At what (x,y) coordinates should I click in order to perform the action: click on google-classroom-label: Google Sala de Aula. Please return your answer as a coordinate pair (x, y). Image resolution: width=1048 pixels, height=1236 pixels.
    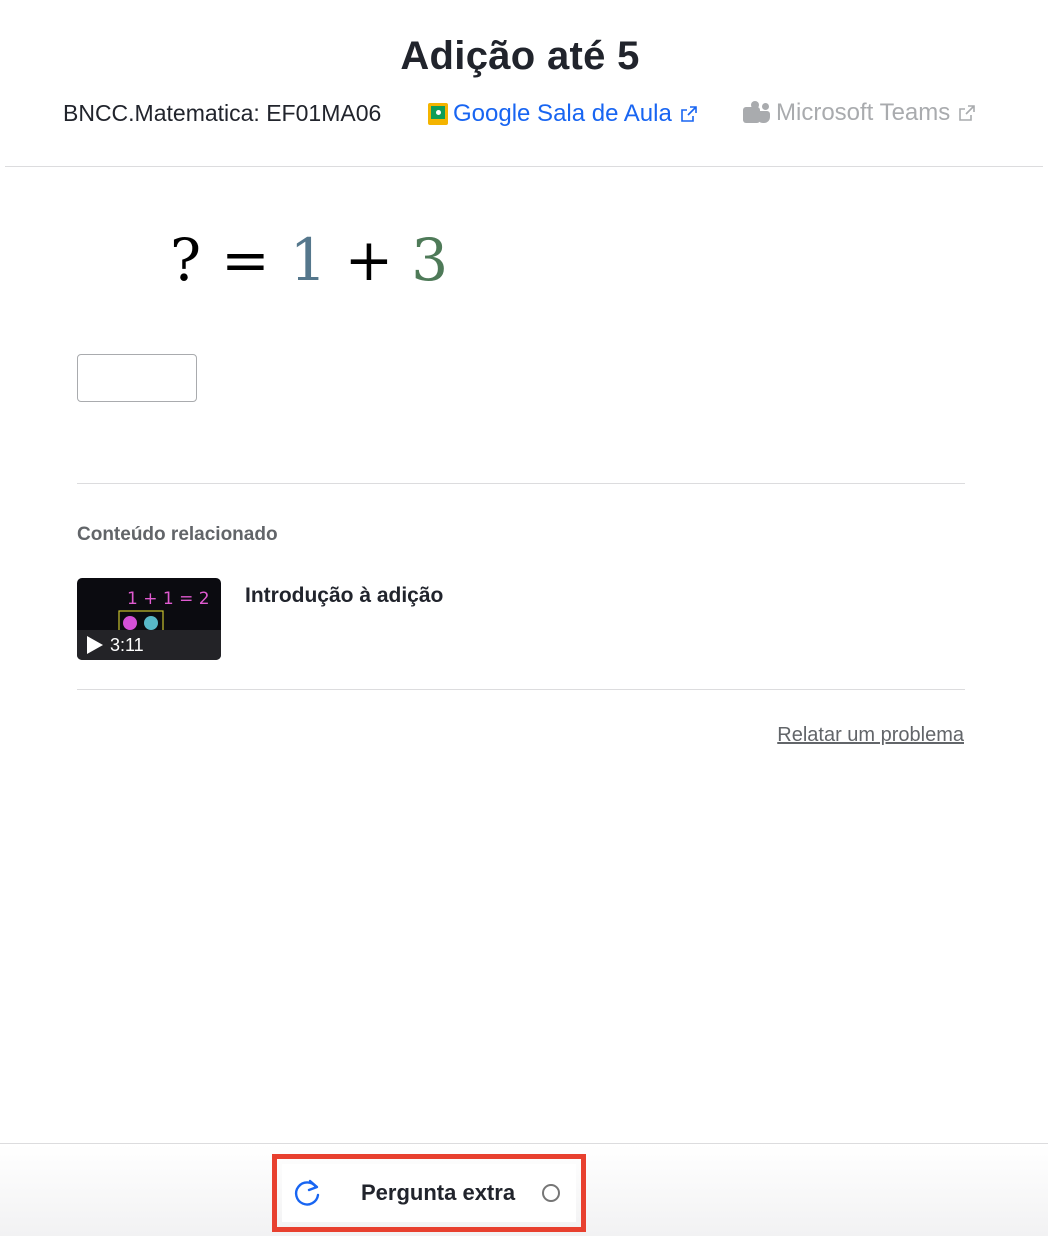
    Looking at the image, I should click on (562, 113).